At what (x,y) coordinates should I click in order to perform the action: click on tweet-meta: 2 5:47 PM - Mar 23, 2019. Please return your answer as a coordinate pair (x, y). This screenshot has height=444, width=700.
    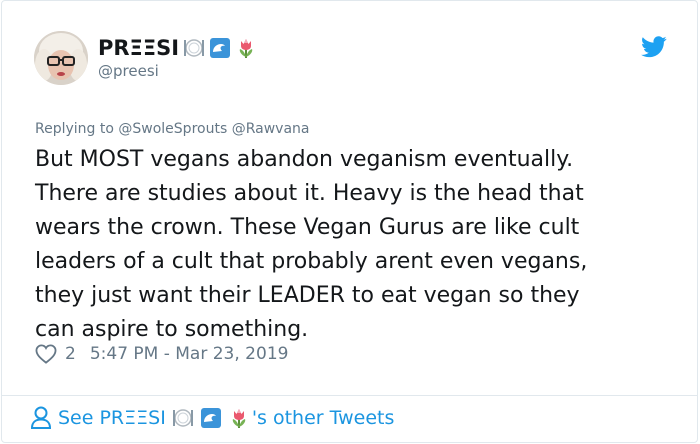
    Looking at the image, I should click on (161, 354).